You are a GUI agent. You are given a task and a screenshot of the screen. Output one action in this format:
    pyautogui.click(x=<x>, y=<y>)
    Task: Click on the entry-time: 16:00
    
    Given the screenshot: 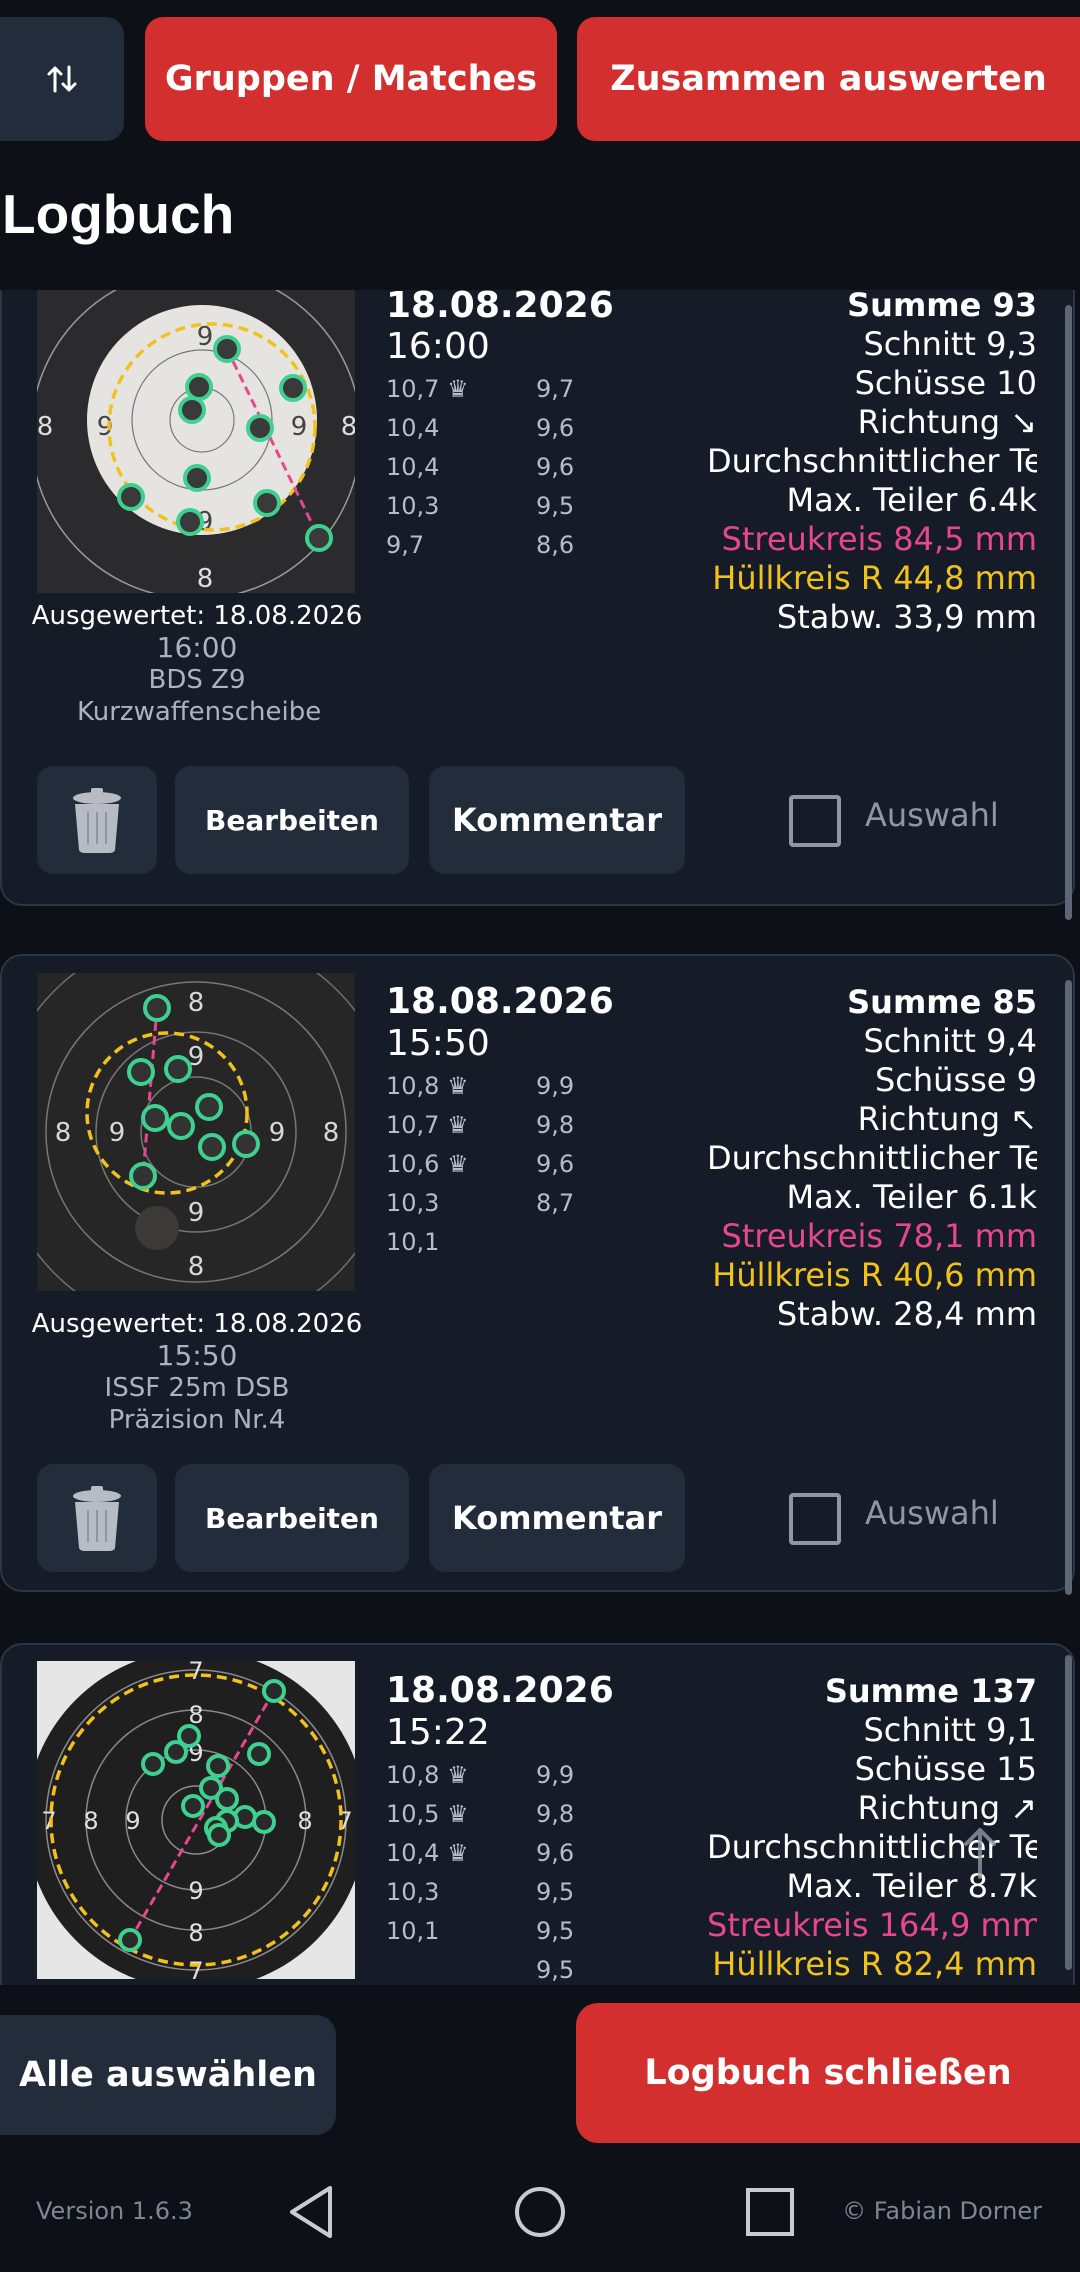 What is the action you would take?
    pyautogui.click(x=438, y=346)
    